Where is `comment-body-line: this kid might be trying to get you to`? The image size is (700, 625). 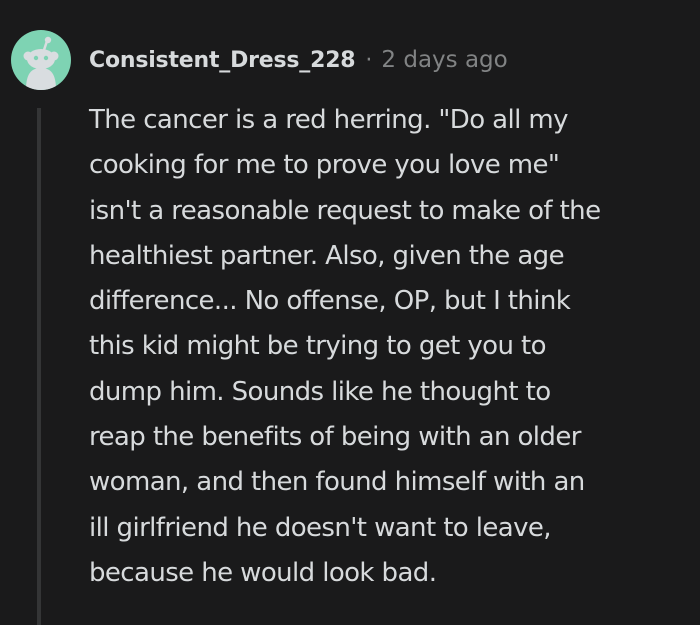
comment-body-line: this kid might be trying to get you to is located at coordinates (318, 346).